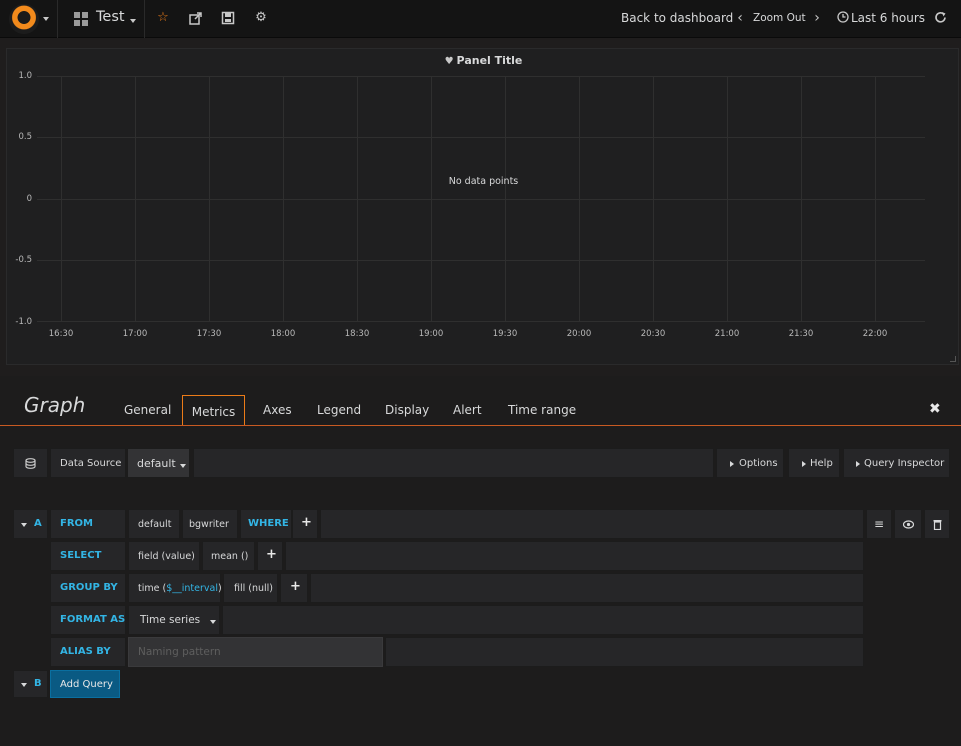 This screenshot has width=961, height=746. Describe the element at coordinates (624, 652) in the screenshot. I see `alias-row-filler` at that location.